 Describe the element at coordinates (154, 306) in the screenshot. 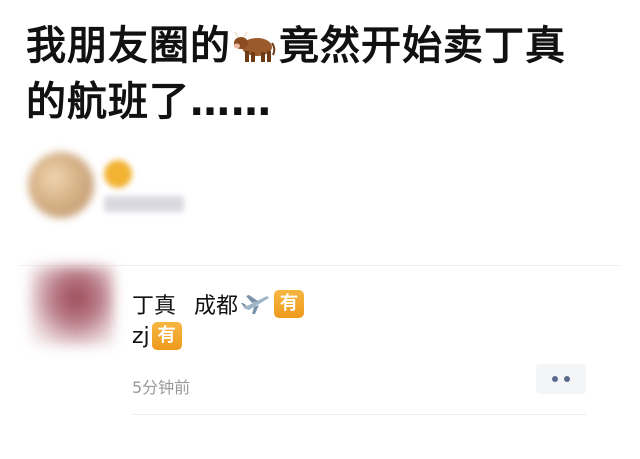

I see `comment-text-dingzhen: 丁真` at that location.